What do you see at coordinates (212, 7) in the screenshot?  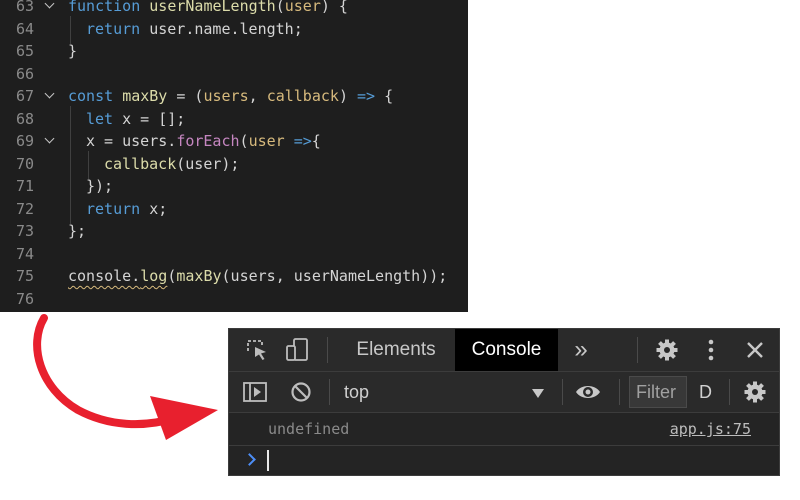 I see `code-token: userNameLength` at bounding box center [212, 7].